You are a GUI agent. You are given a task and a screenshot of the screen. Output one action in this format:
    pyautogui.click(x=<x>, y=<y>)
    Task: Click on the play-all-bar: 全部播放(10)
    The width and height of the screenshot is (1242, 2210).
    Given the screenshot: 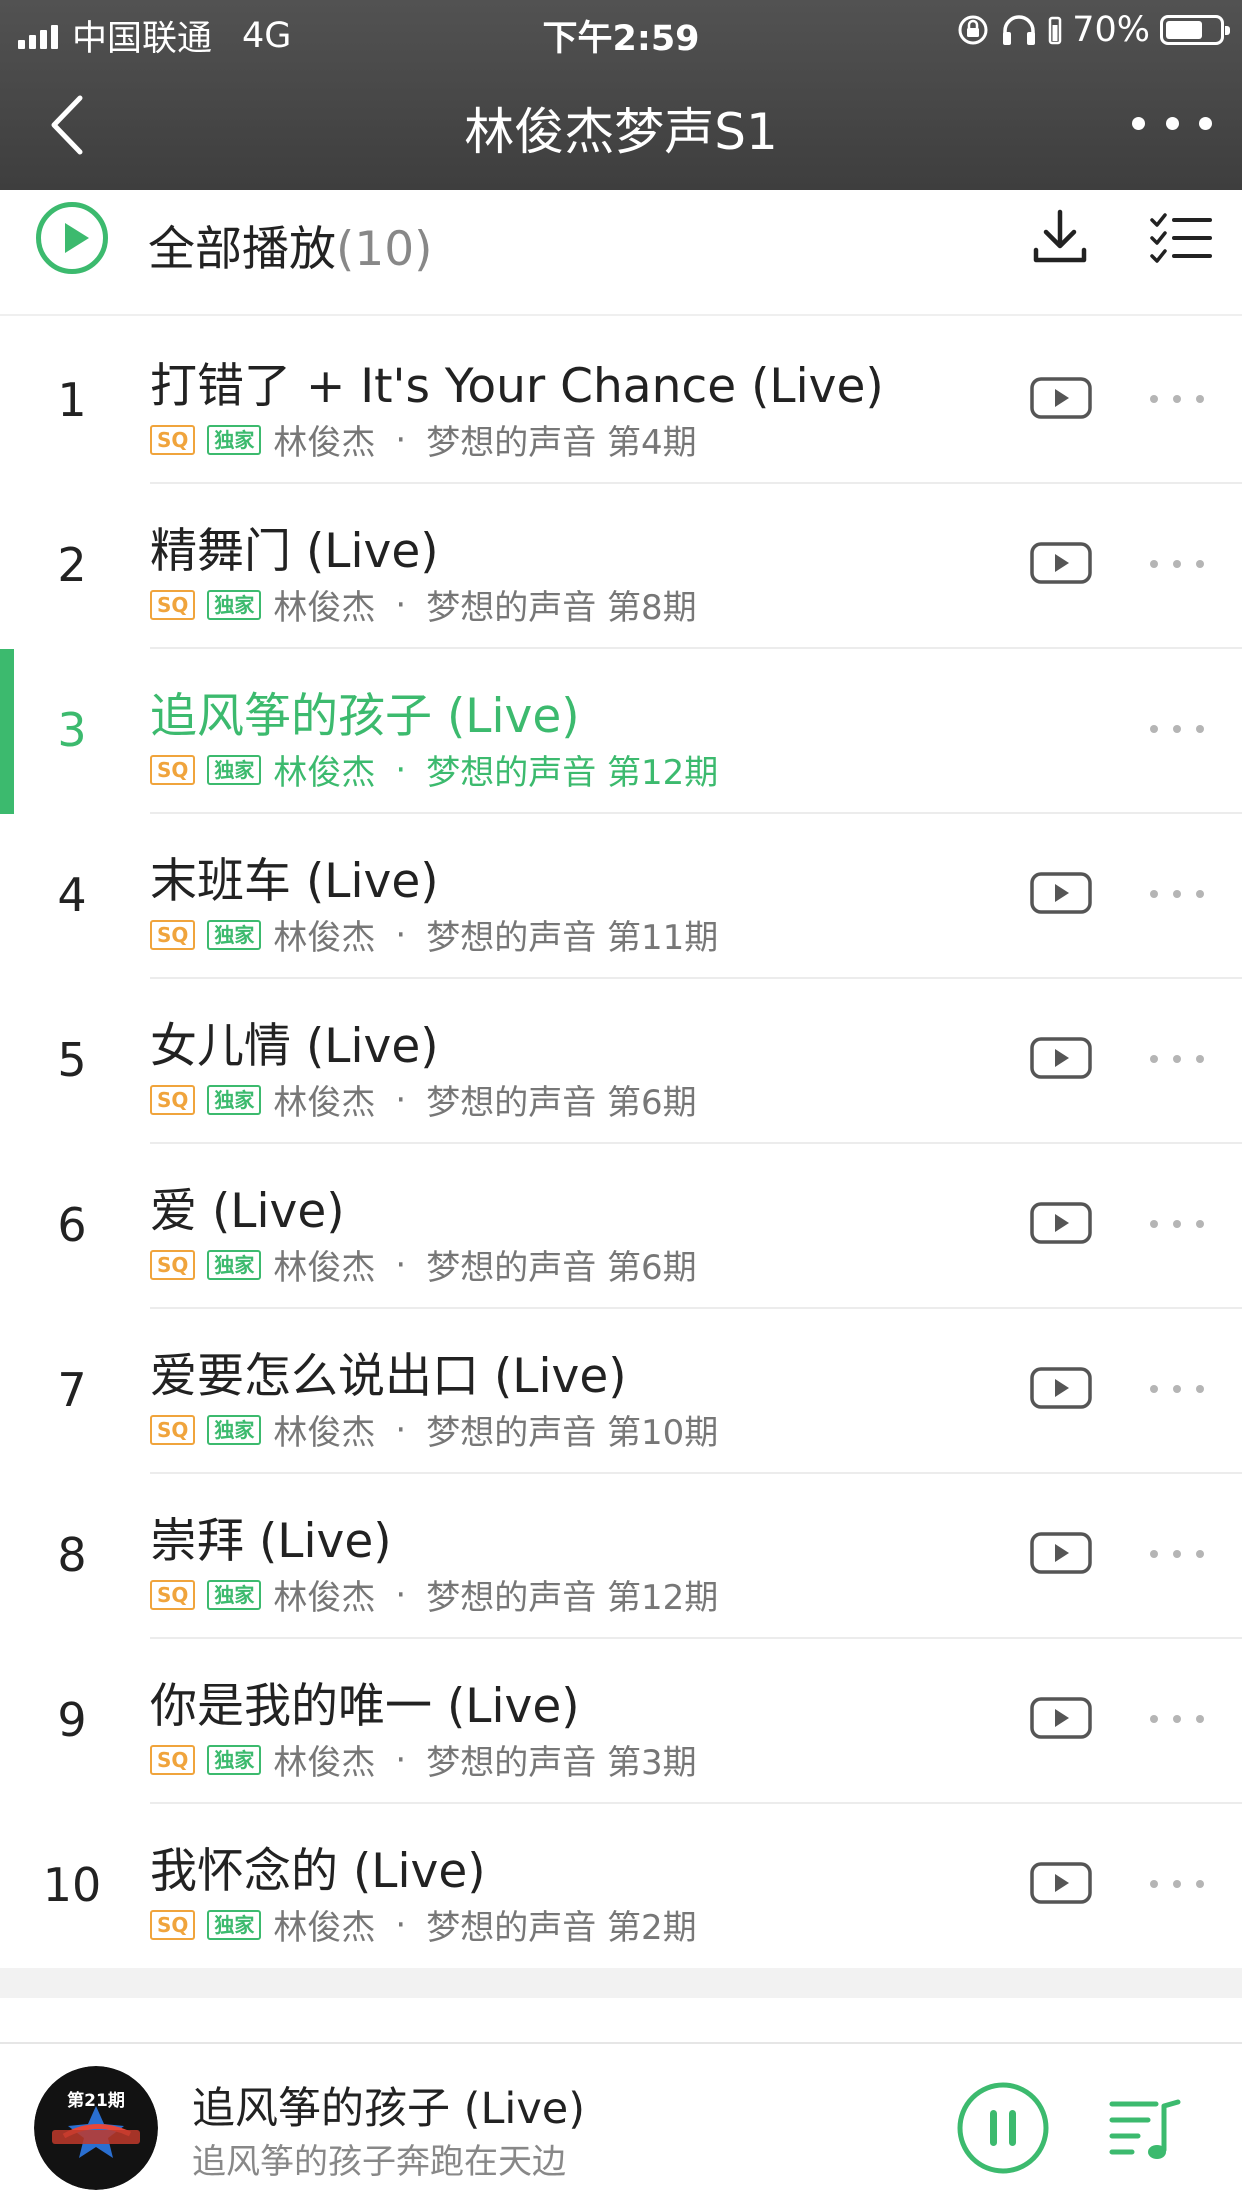 What is the action you would take?
    pyautogui.click(x=621, y=253)
    